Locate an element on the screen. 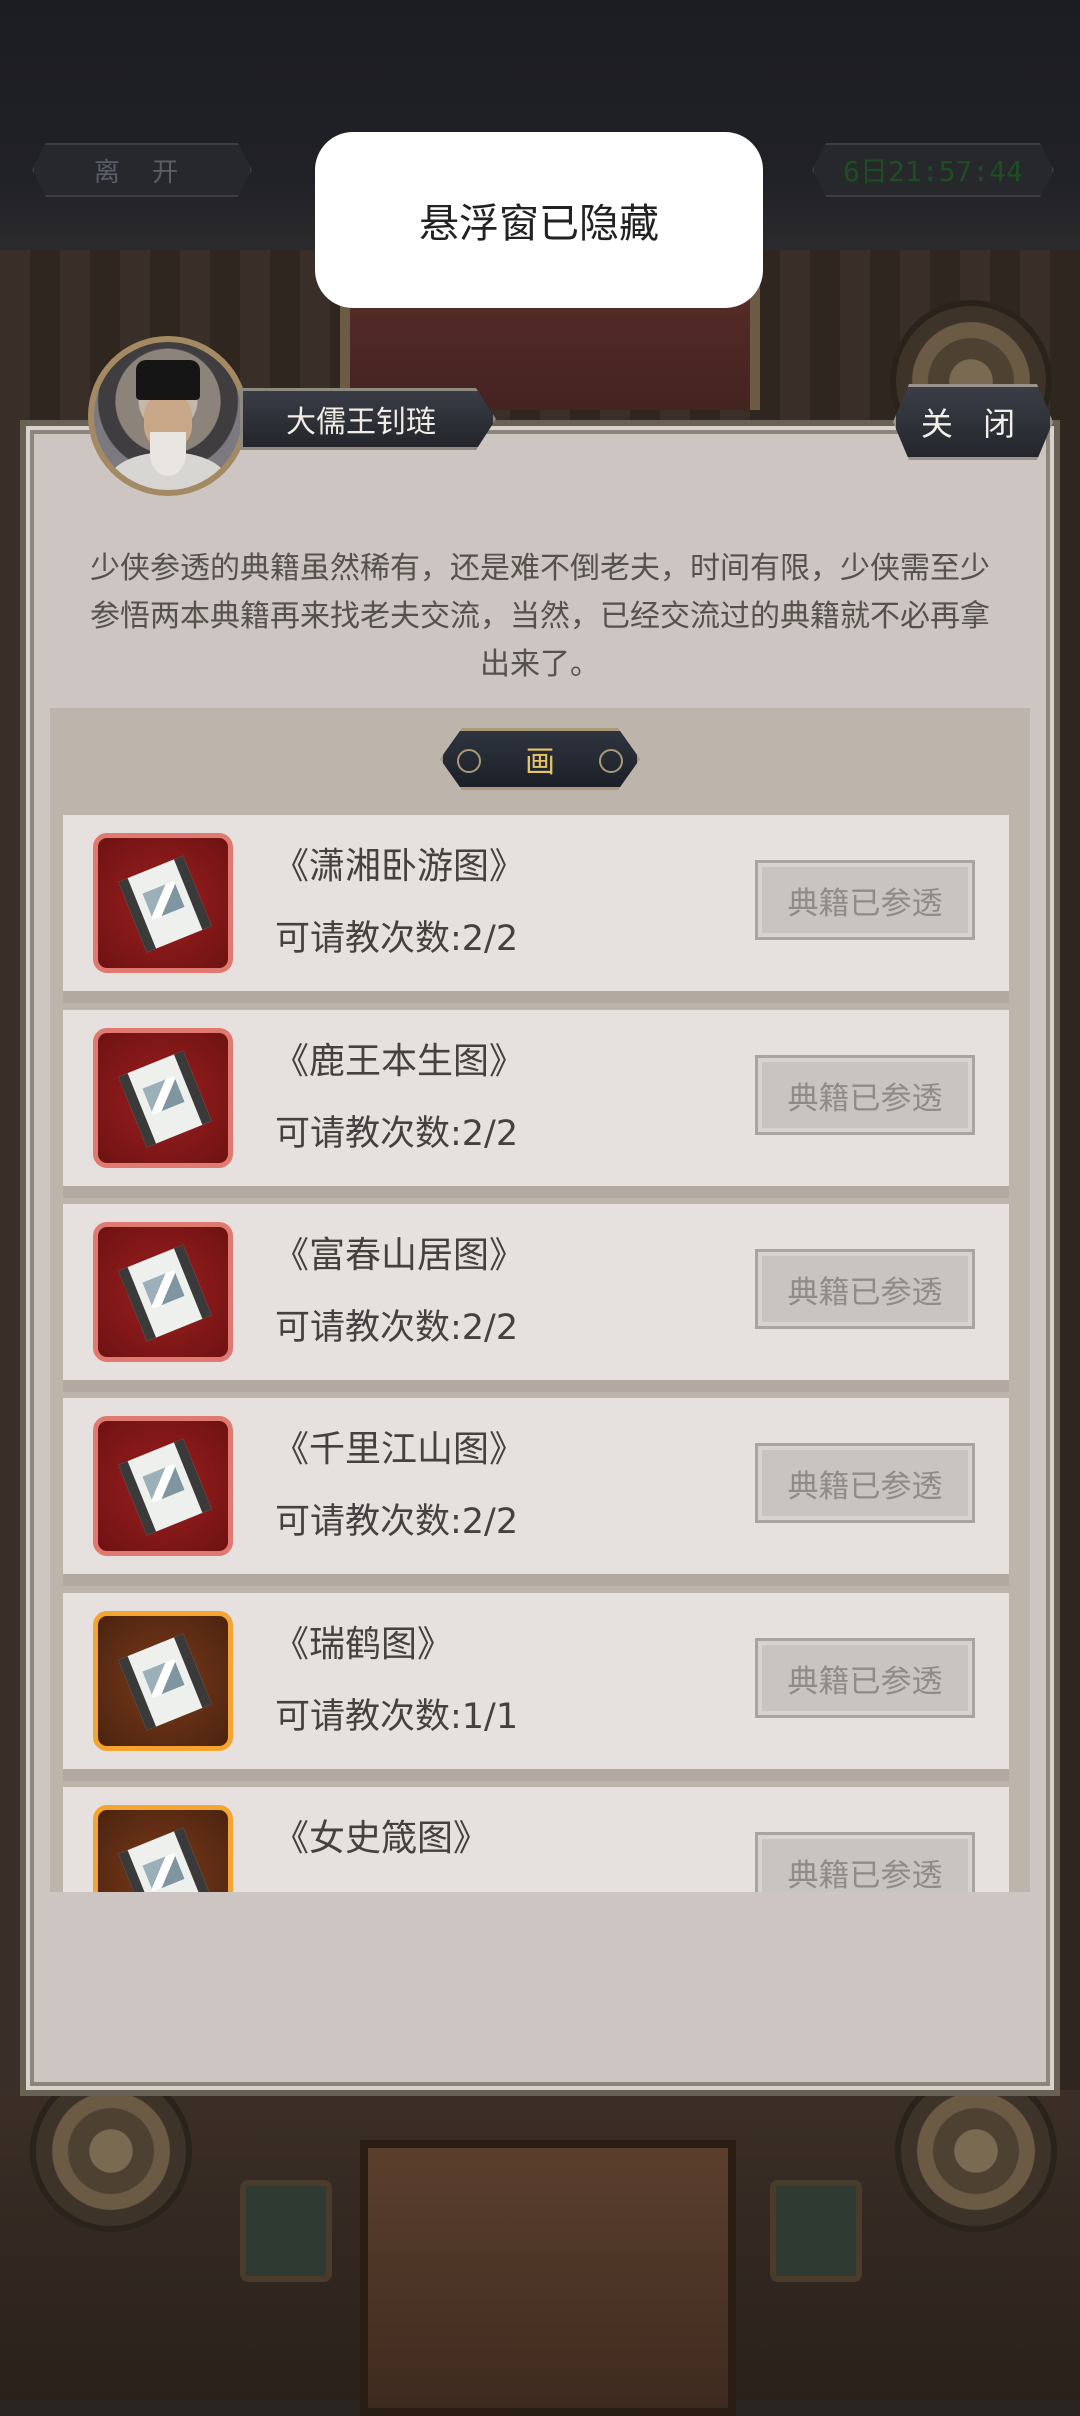 Image resolution: width=1080 pixels, height=2416 pixels. book-title: 《鹿王本生图》 is located at coordinates (399, 1061).